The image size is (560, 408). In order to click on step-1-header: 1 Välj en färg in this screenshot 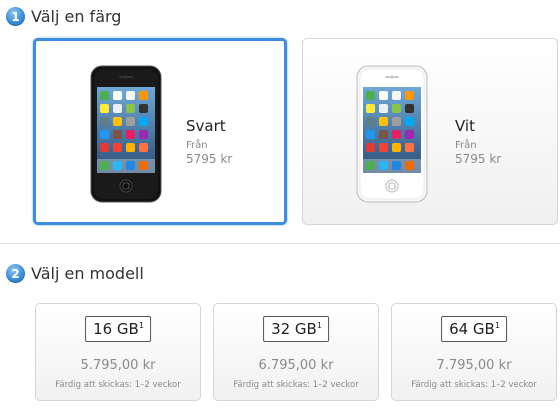, I will do `click(63, 16)`.